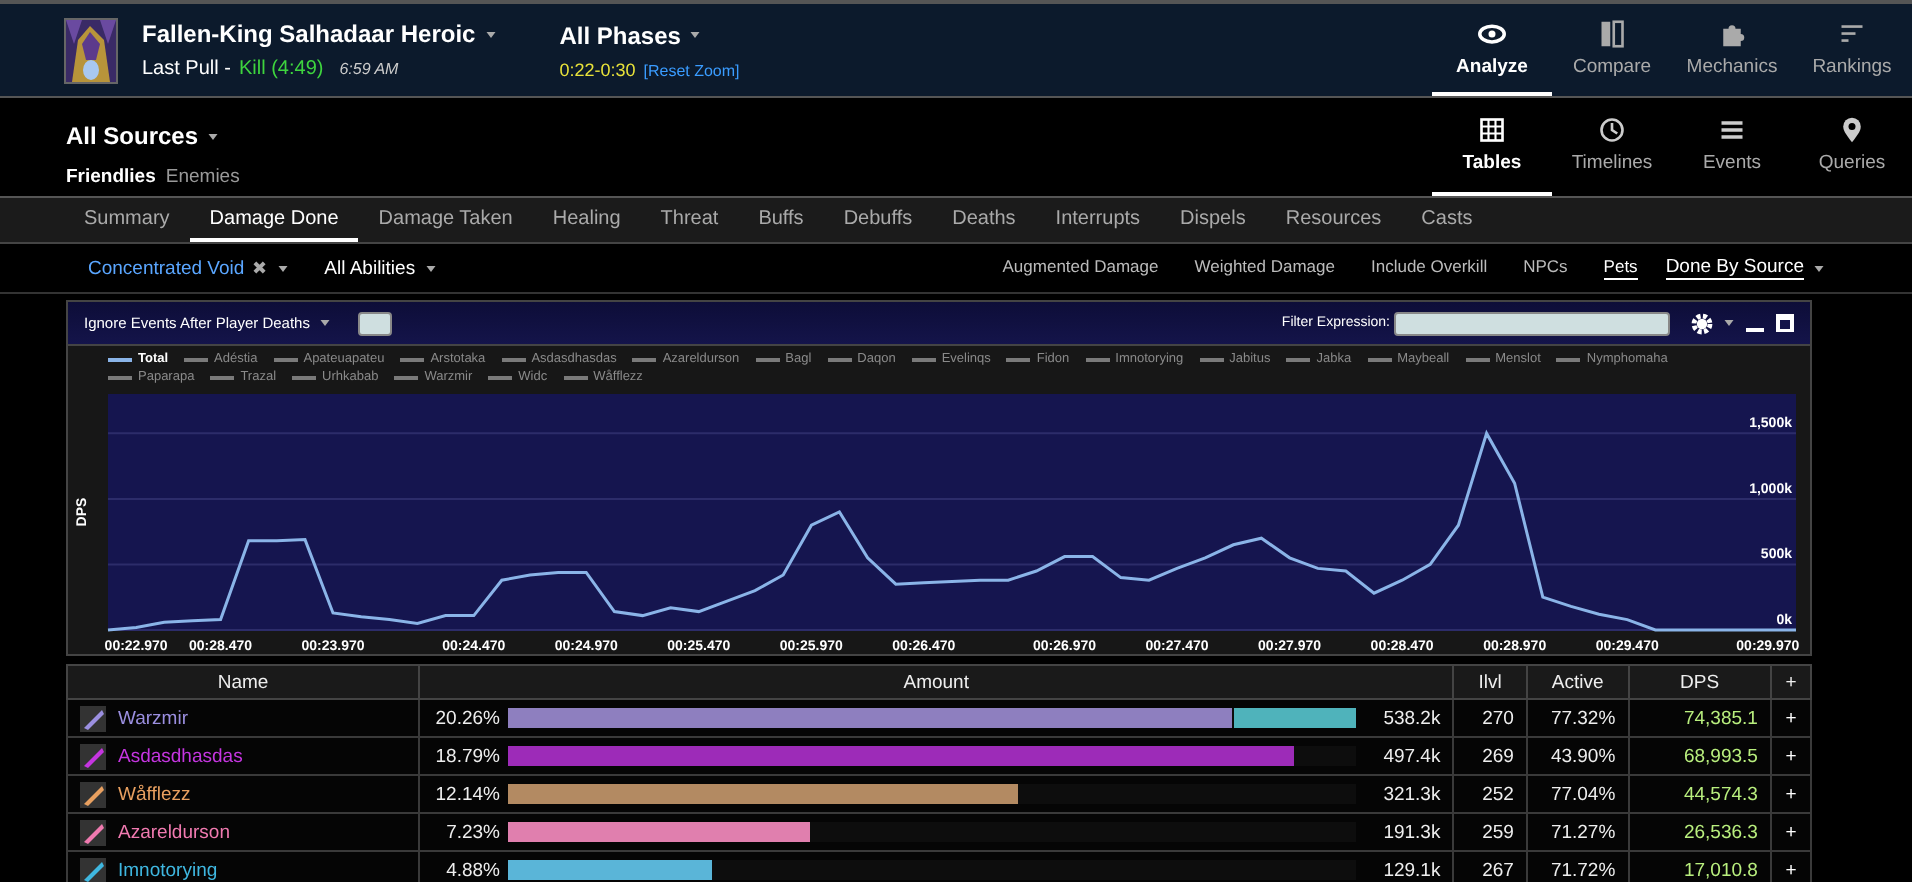  Describe the element at coordinates (466, 756) in the screenshot. I see `percent-text: 18.79%` at that location.